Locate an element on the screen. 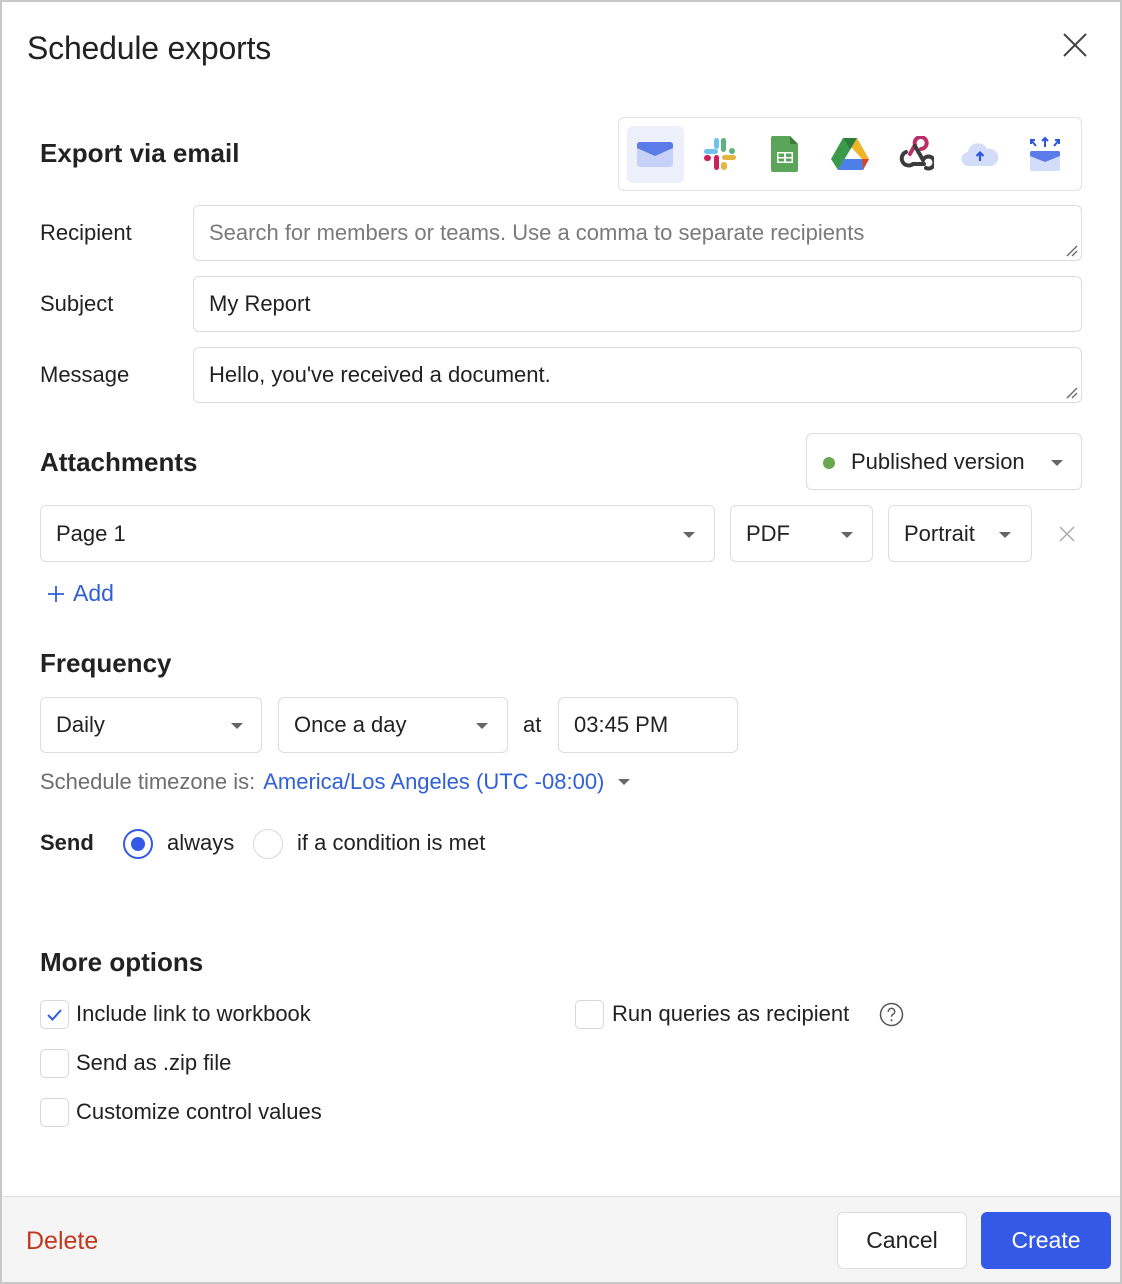 The image size is (1122, 1284). cancel-button: Cancel is located at coordinates (902, 1240).